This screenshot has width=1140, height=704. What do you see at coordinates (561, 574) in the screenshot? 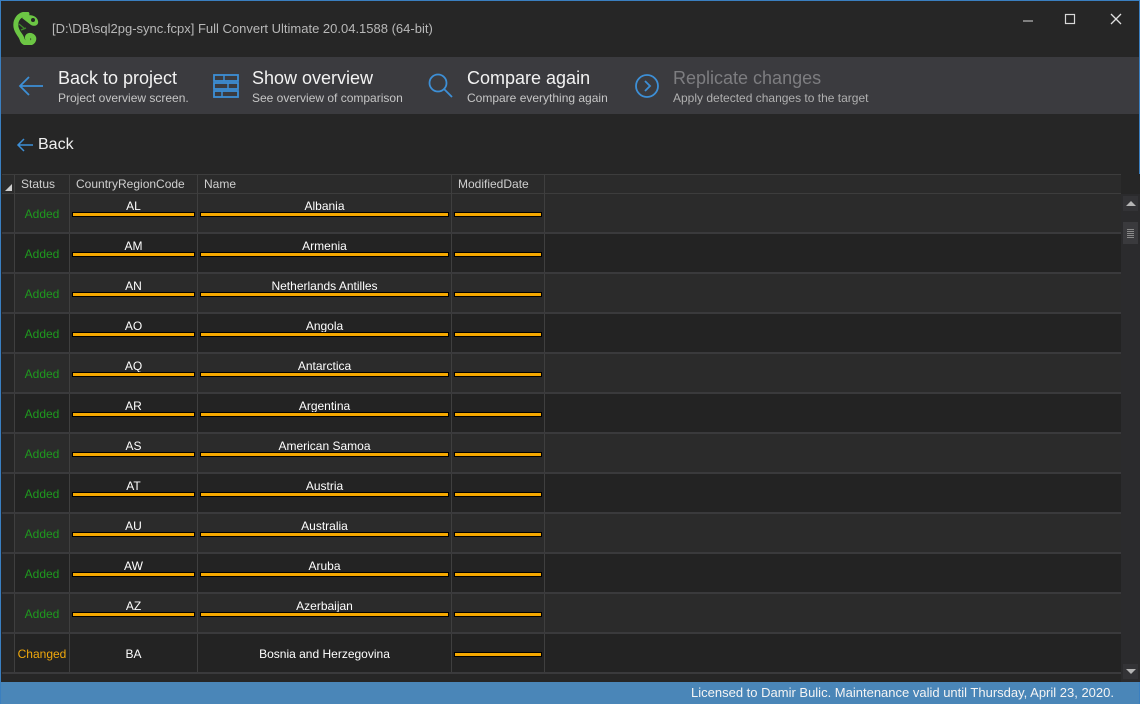
I see `table-row: Added AW Aruba` at bounding box center [561, 574].